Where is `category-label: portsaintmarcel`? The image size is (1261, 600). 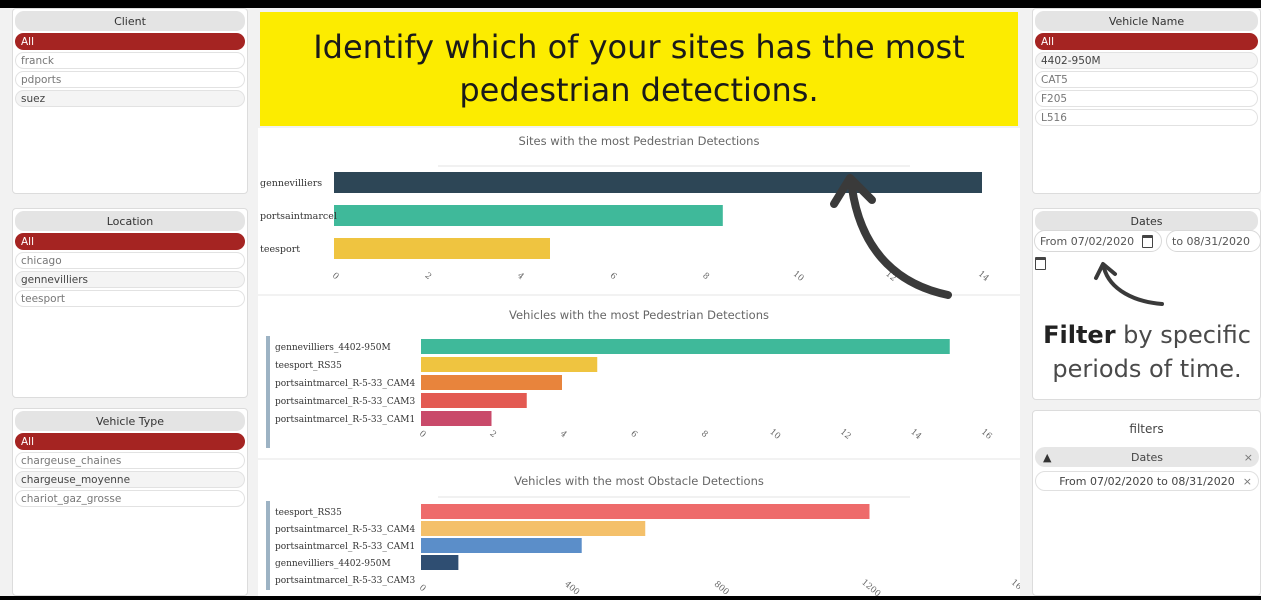
category-label: portsaintmarcel is located at coordinates (298, 216).